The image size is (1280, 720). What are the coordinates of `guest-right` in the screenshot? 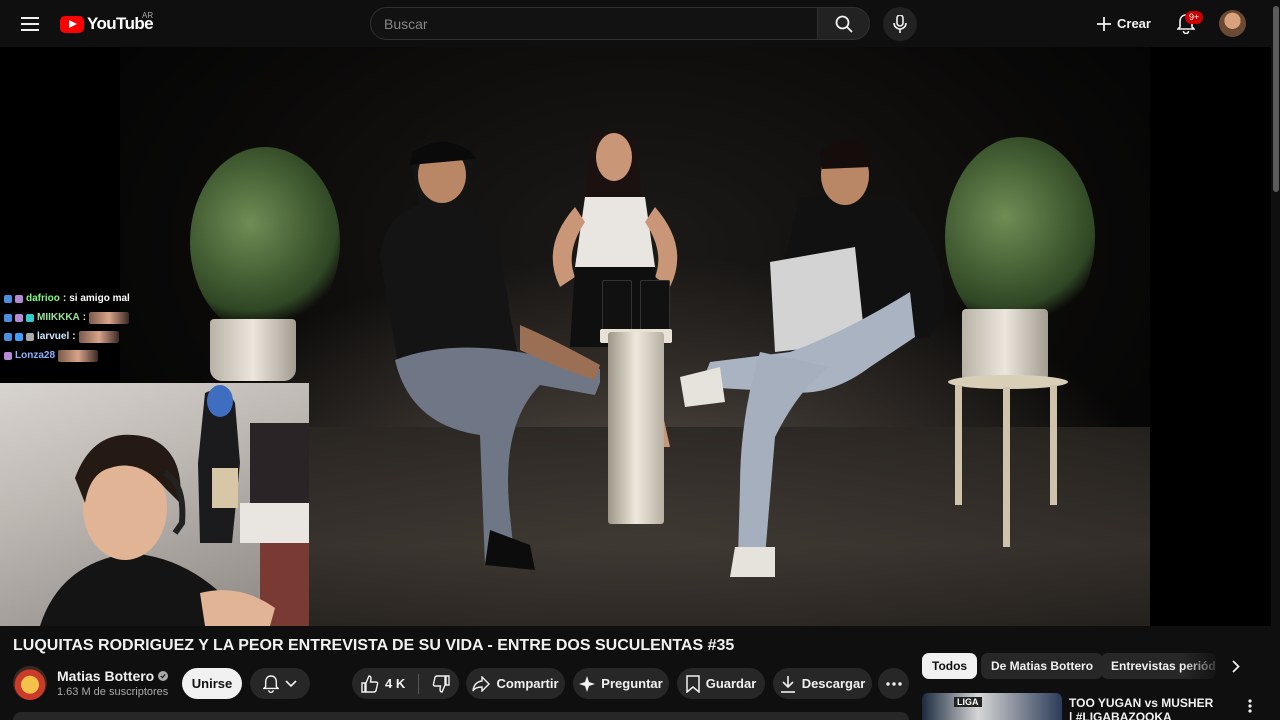 It's located at (812, 359).